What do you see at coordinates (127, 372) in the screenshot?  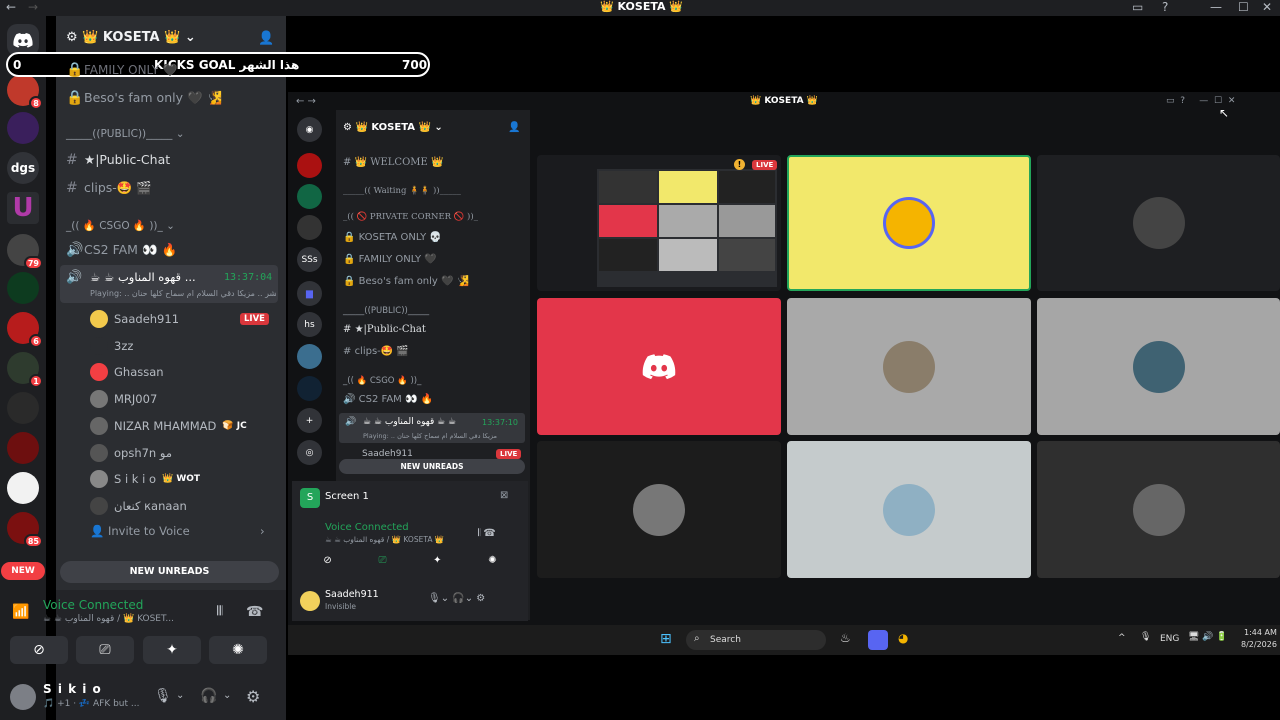 I see `voice-user: Ghassan` at bounding box center [127, 372].